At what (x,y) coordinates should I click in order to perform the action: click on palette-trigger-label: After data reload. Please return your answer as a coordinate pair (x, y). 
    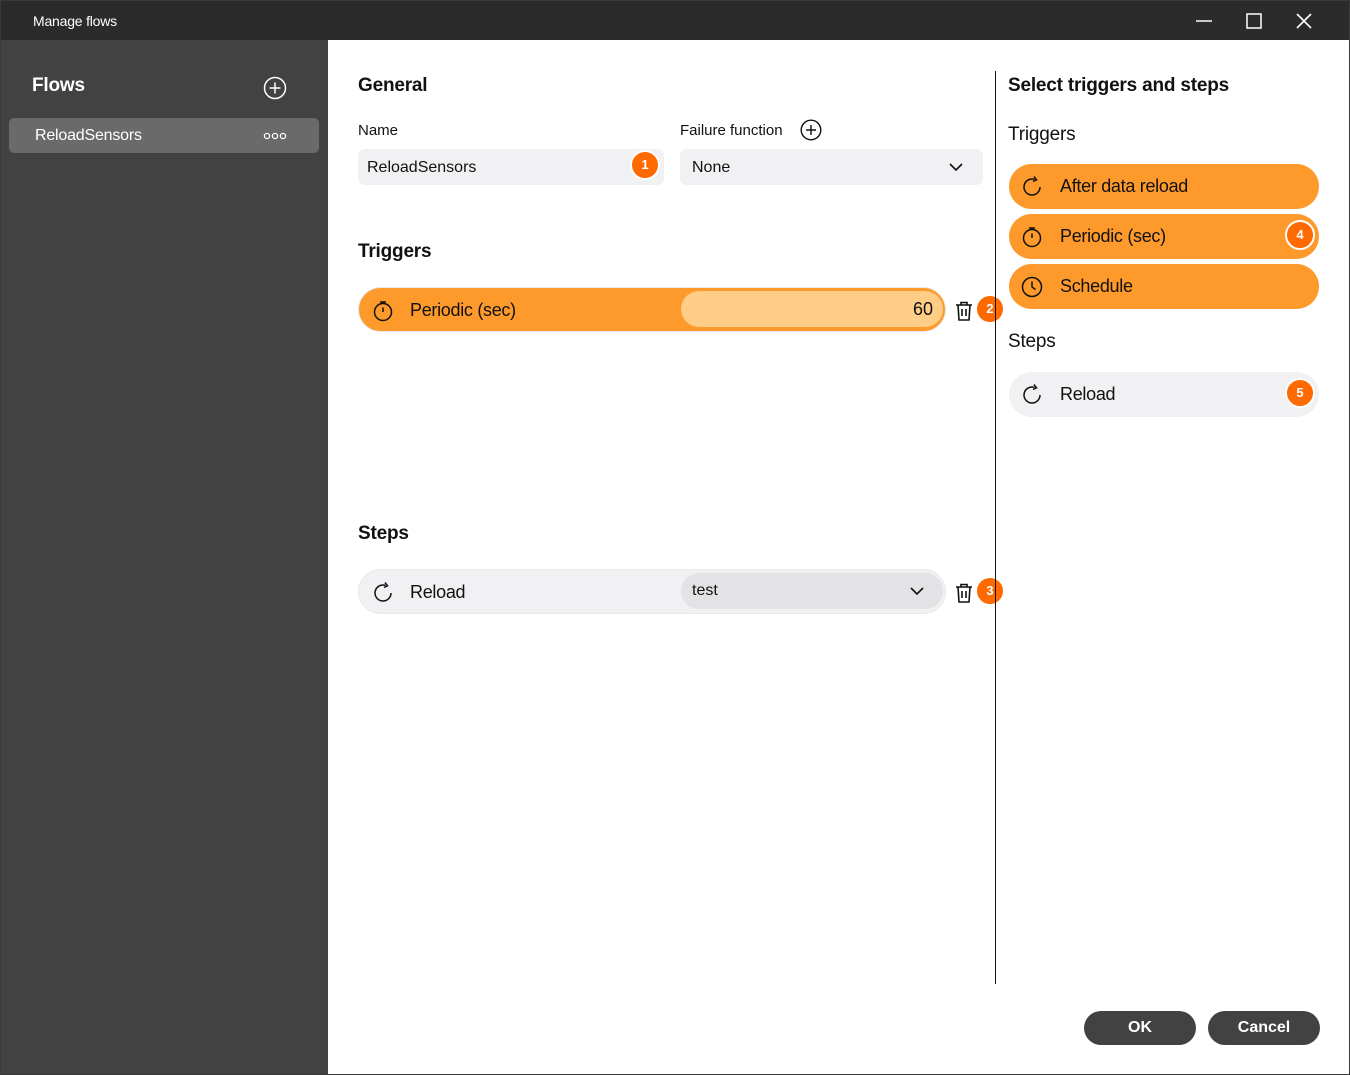
    Looking at the image, I should click on (1124, 186).